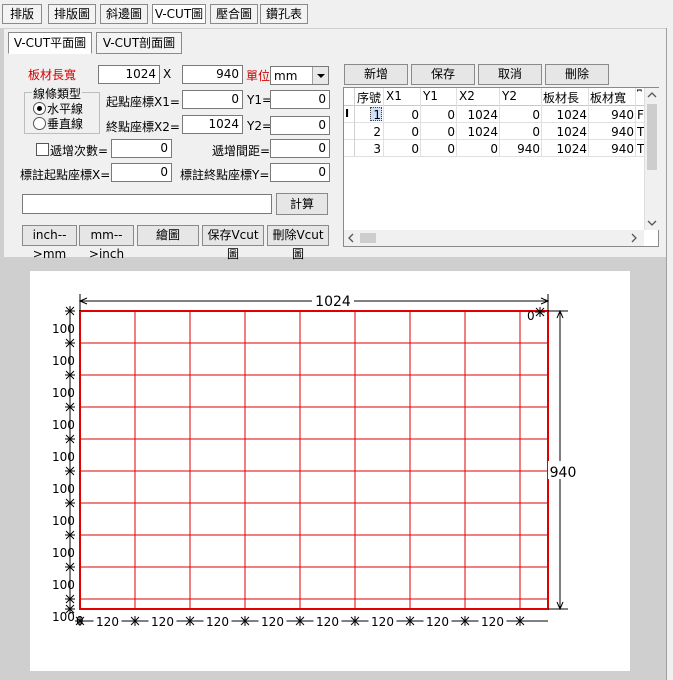 Image resolution: width=673 pixels, height=680 pixels. Describe the element at coordinates (320, 75) in the screenshot. I see `chevron-down-icon` at that location.